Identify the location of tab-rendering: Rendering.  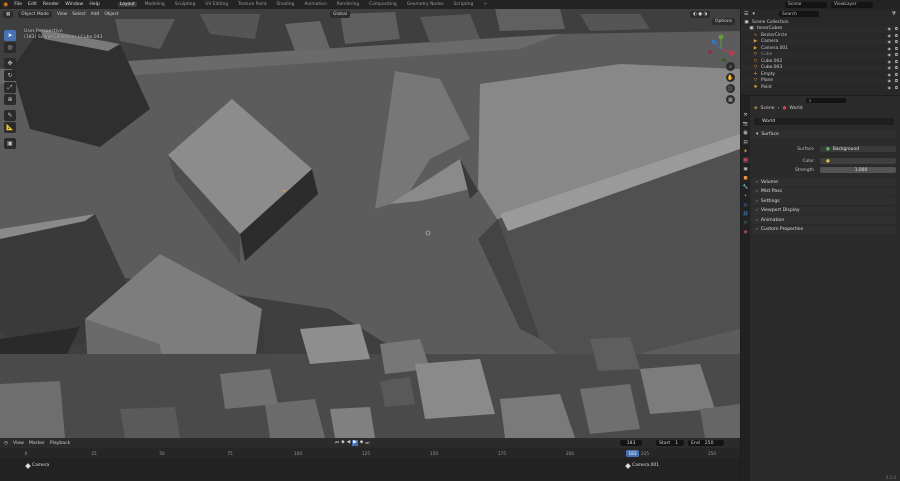
(348, 4).